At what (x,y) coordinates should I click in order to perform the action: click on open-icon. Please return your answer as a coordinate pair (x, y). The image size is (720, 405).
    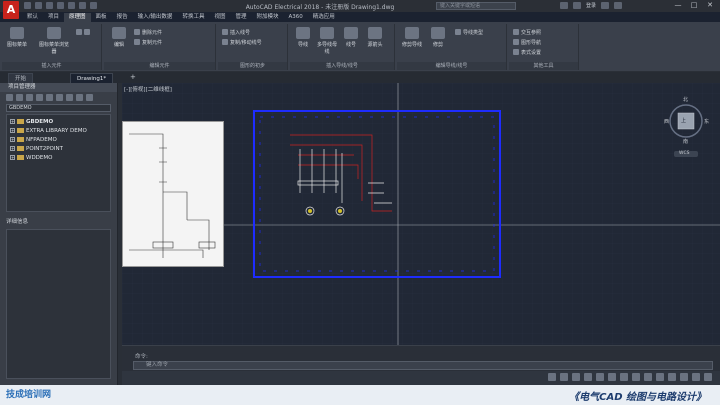
    Looking at the image, I should click on (38, 5).